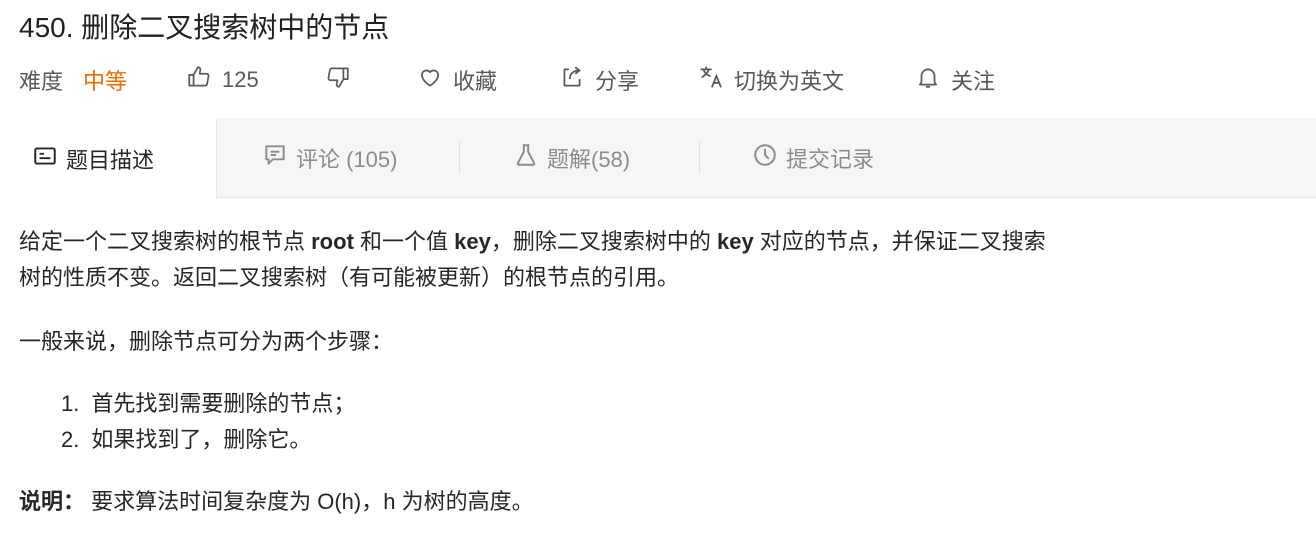 Image resolution: width=1316 pixels, height=544 pixels. I want to click on note-label: 说明：, so click(52, 501).